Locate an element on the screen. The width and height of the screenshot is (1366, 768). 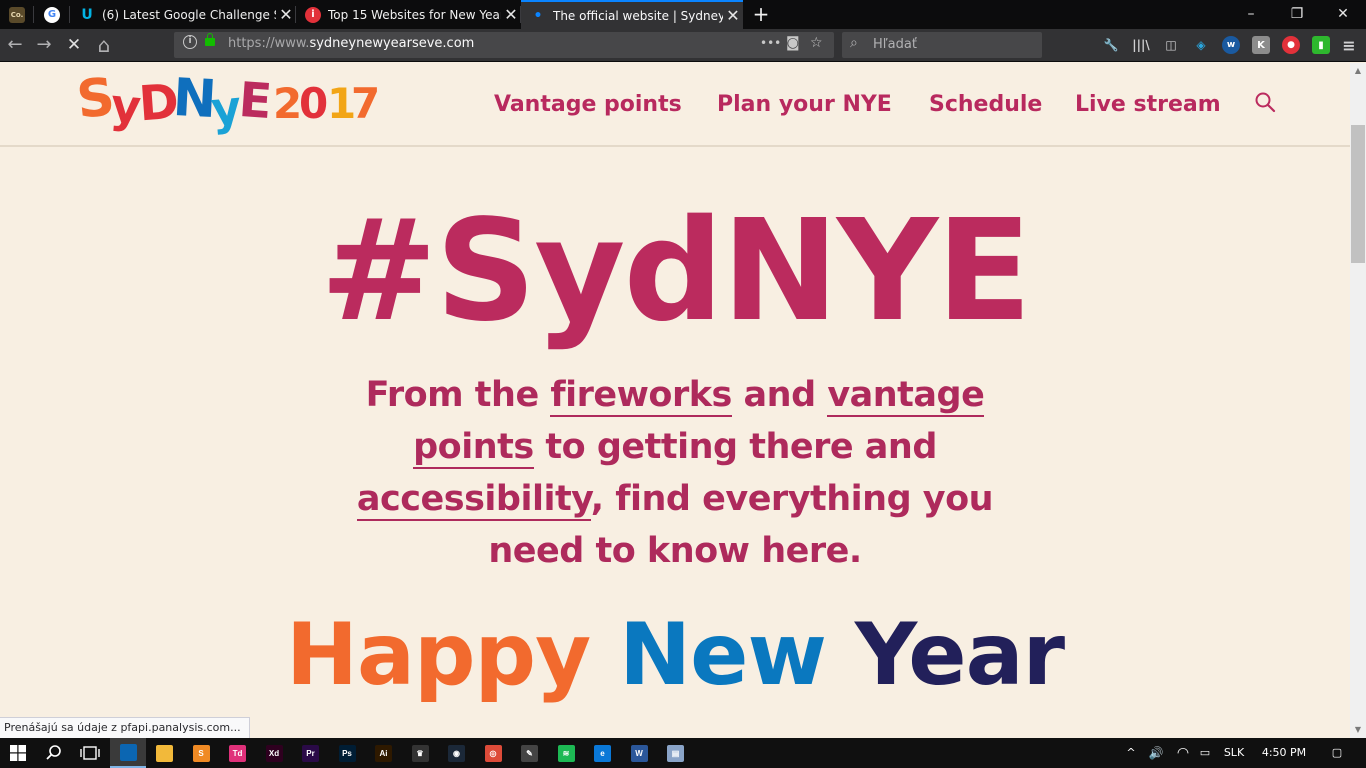
logo-letter: 2 is located at coordinates (288, 103).